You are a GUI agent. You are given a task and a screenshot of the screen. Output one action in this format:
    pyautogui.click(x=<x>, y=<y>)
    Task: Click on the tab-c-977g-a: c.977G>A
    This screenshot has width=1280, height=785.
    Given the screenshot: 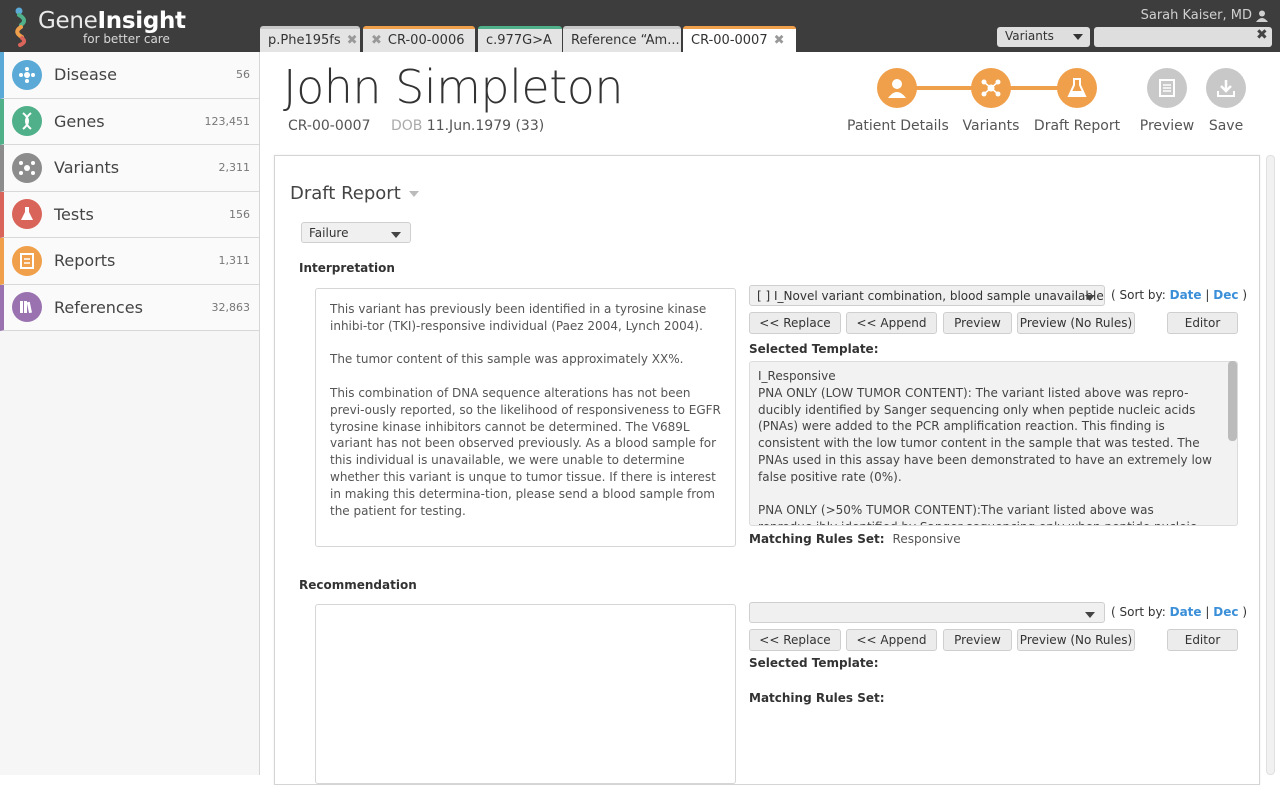 What is the action you would take?
    pyautogui.click(x=520, y=39)
    